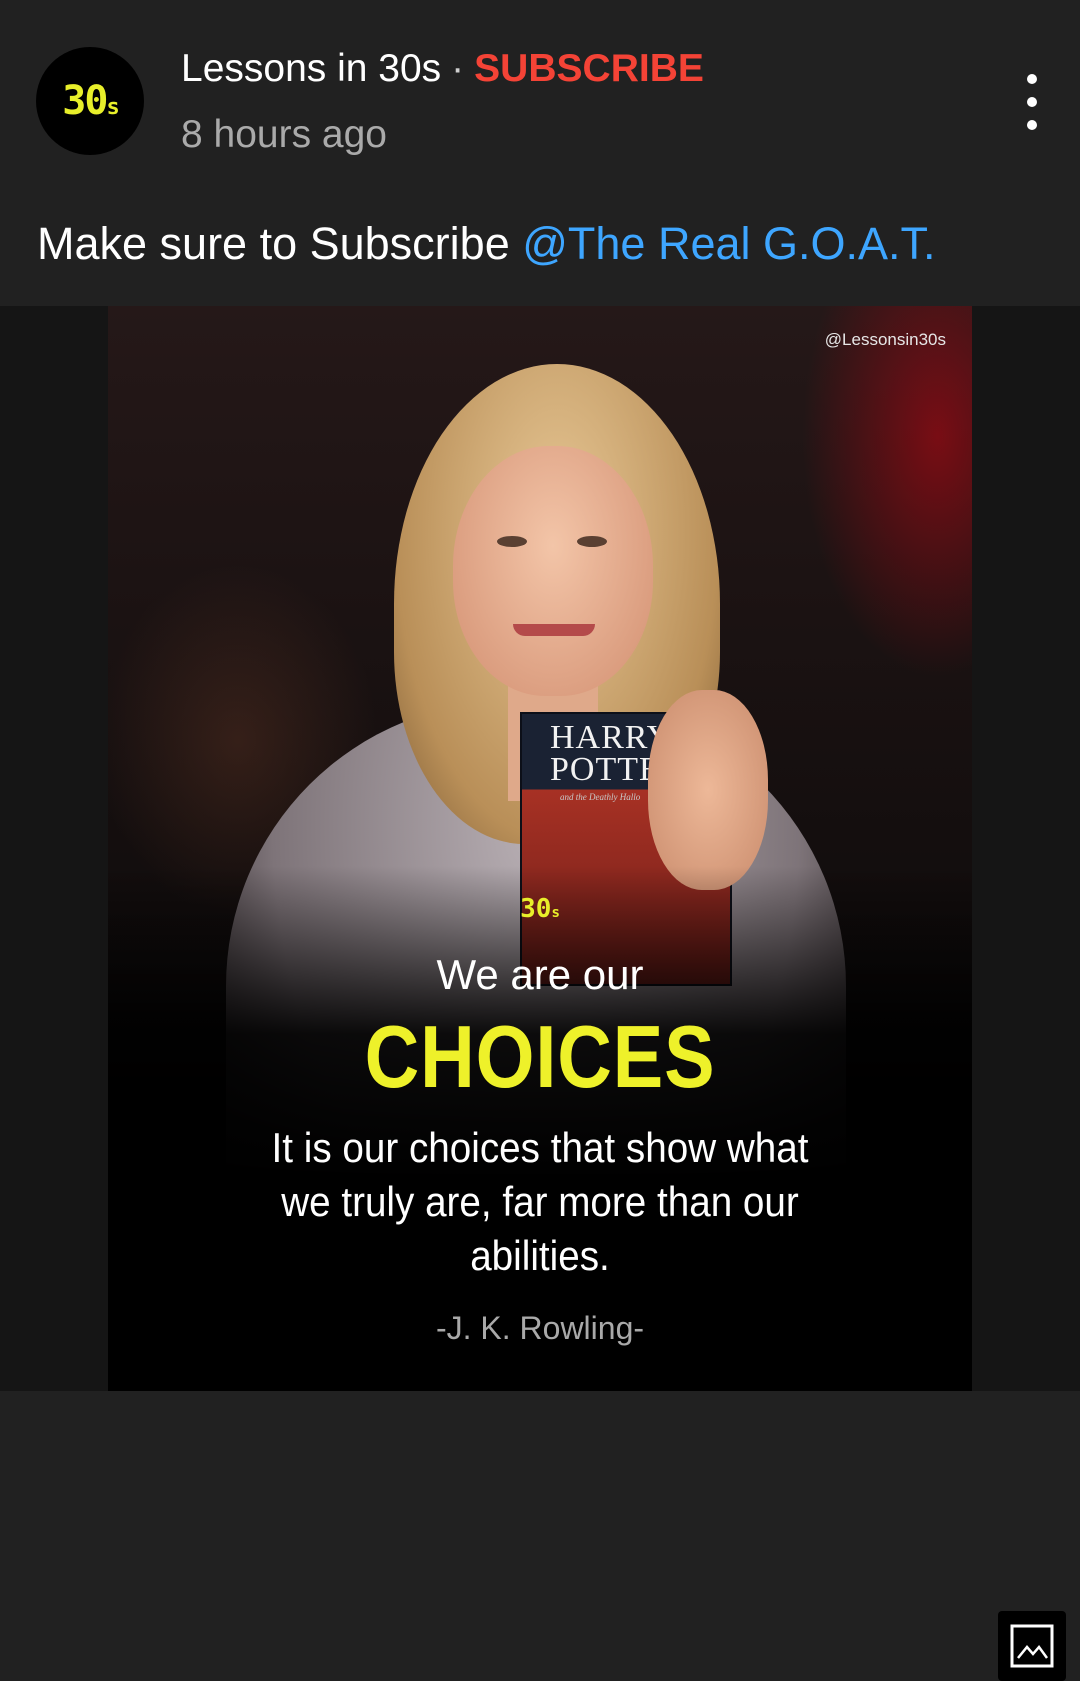  Describe the element at coordinates (885, 339) in the screenshot. I see `image-watermark: @Lessonsin30s` at that location.